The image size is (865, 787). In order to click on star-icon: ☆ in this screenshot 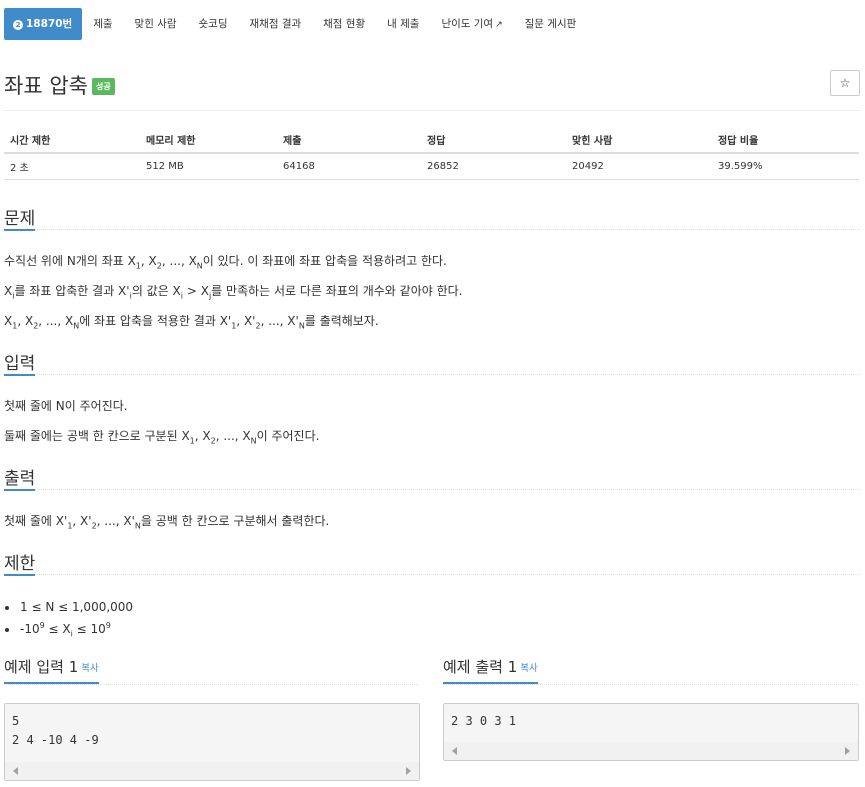, I will do `click(845, 83)`.